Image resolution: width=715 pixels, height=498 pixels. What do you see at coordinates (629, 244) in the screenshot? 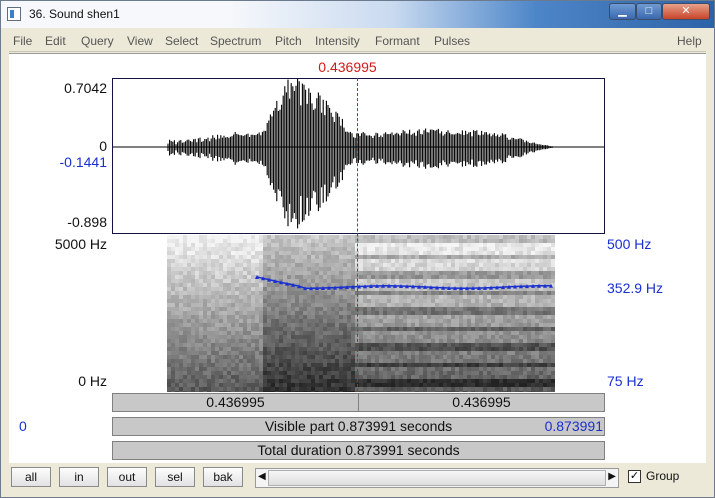
I see `pitch-top-label: 500 Hz` at bounding box center [629, 244].